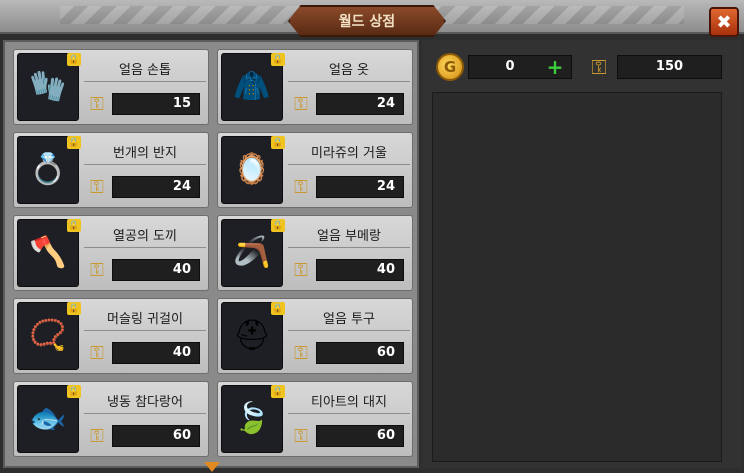 The width and height of the screenshot is (744, 473). What do you see at coordinates (315, 253) in the screenshot?
I see `shop-item-card: 🪃 🔒 얼음 부메랑 ⚿ 40` at bounding box center [315, 253].